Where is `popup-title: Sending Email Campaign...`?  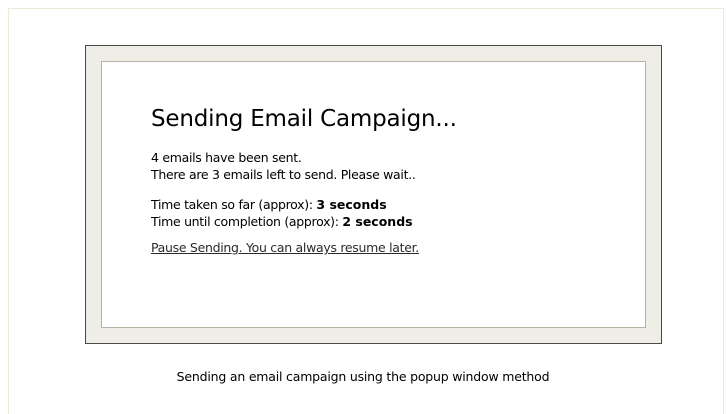
popup-title: Sending Email Campaign... is located at coordinates (304, 119).